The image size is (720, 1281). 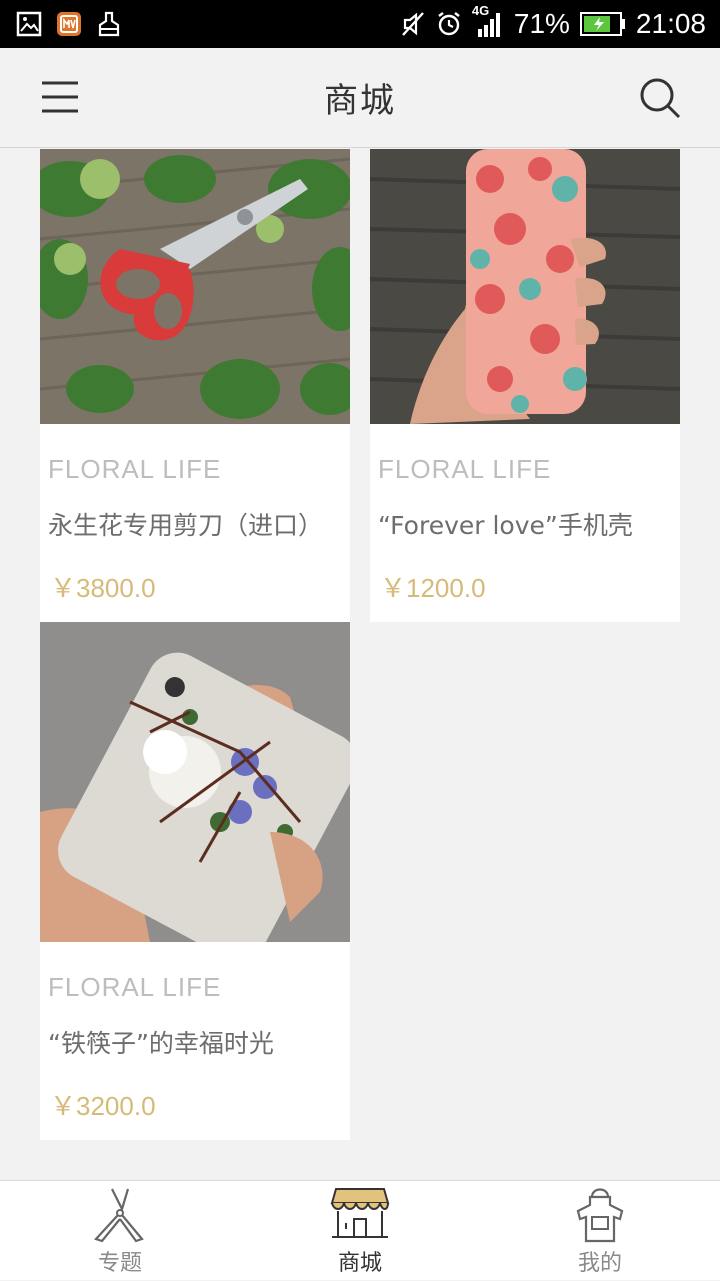 I want to click on cleaner-notification-icon, so click(x=109, y=24).